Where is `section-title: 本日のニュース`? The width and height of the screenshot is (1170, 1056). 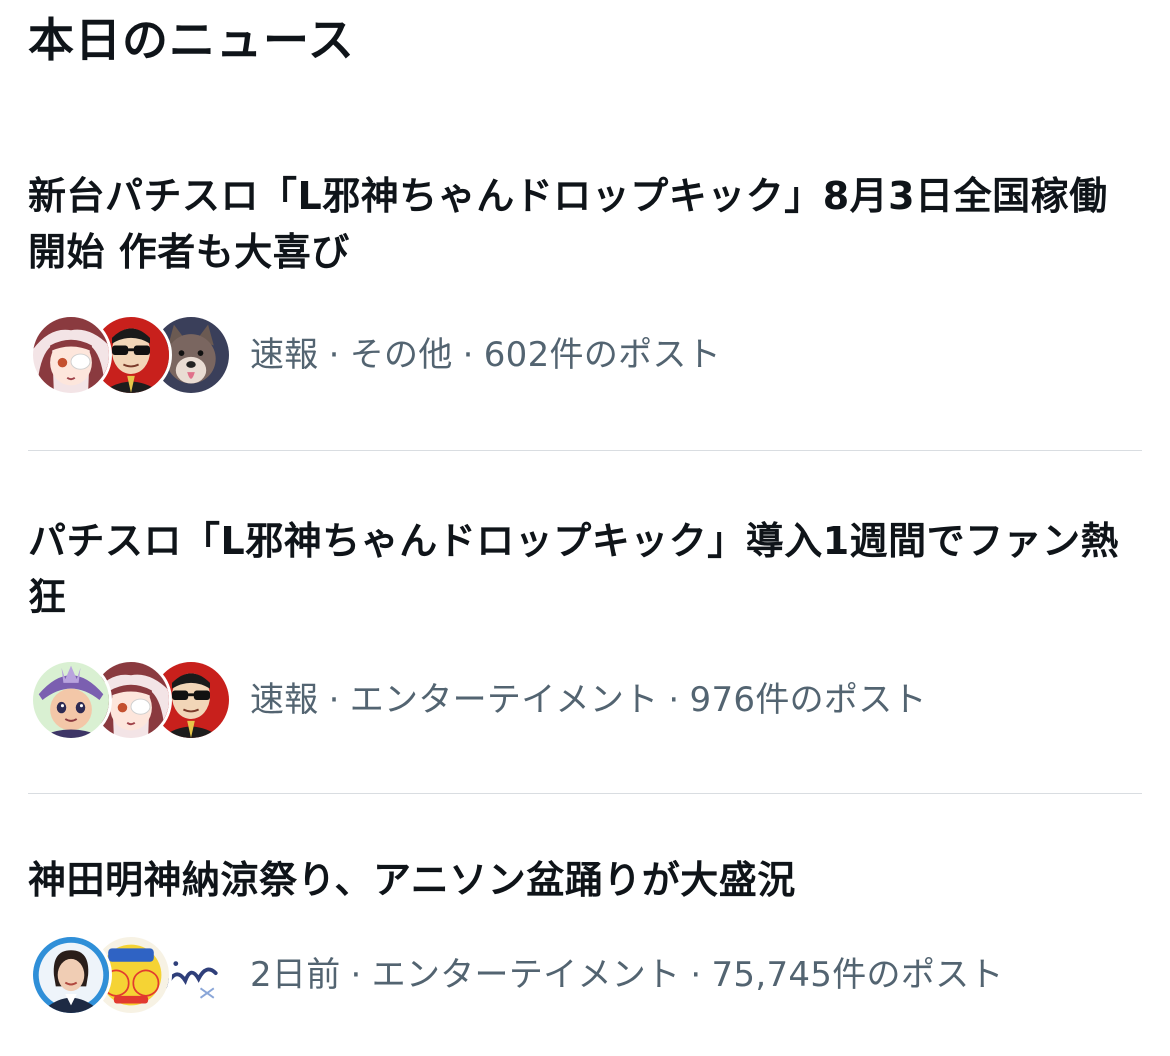
section-title: 本日のニュース is located at coordinates (191, 40).